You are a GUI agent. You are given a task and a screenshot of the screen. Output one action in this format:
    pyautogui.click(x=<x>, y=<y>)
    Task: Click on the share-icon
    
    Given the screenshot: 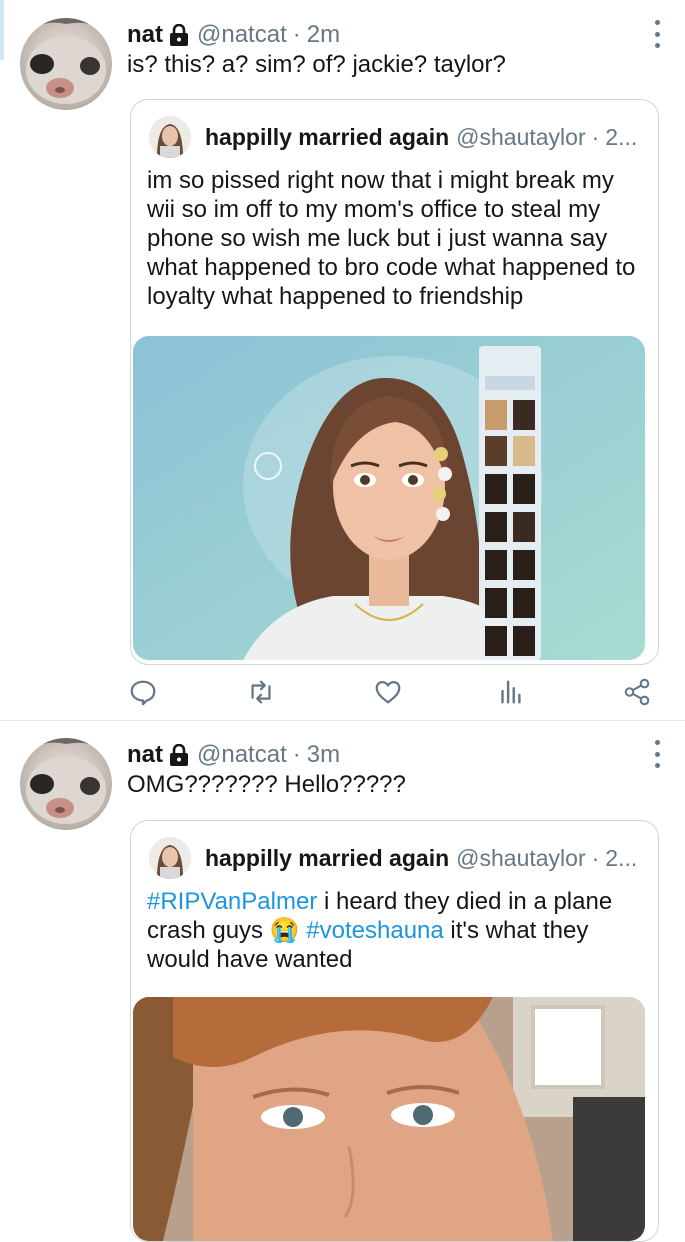 What is the action you would take?
    pyautogui.click(x=637, y=692)
    